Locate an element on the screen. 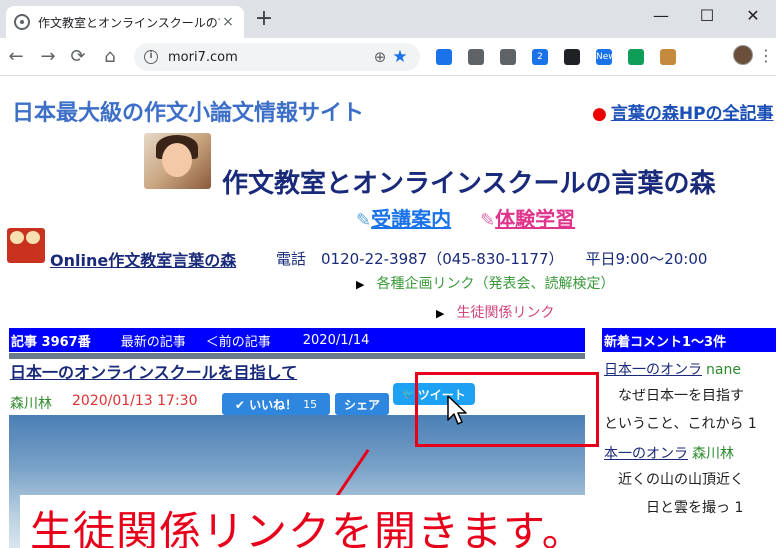  like-button: ✔ いいね！ 15 is located at coordinates (276, 404).